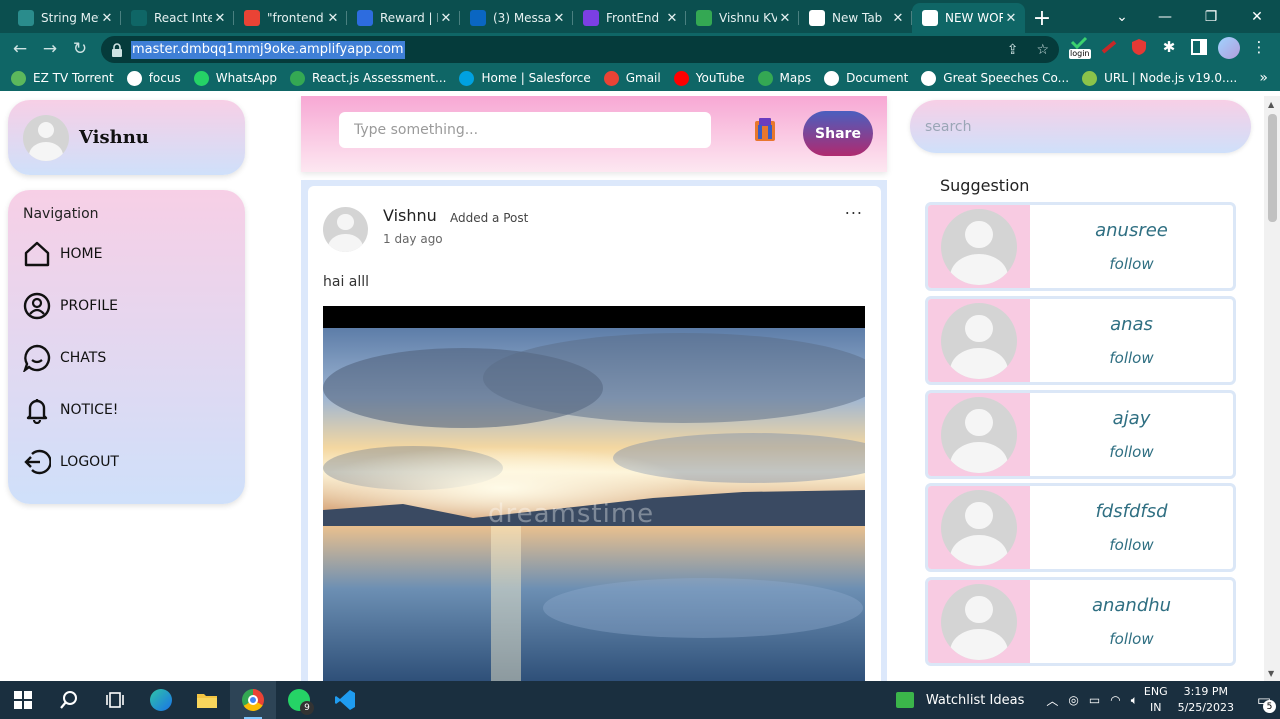 This screenshot has width=1280, height=719. I want to click on nav-item-home: HOME, so click(134, 254).